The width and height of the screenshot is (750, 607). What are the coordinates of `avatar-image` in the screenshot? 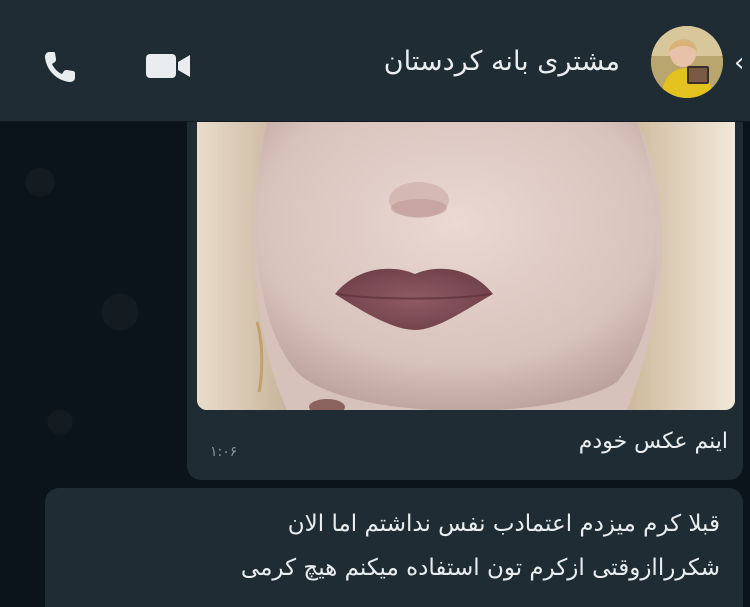 It's located at (687, 62).